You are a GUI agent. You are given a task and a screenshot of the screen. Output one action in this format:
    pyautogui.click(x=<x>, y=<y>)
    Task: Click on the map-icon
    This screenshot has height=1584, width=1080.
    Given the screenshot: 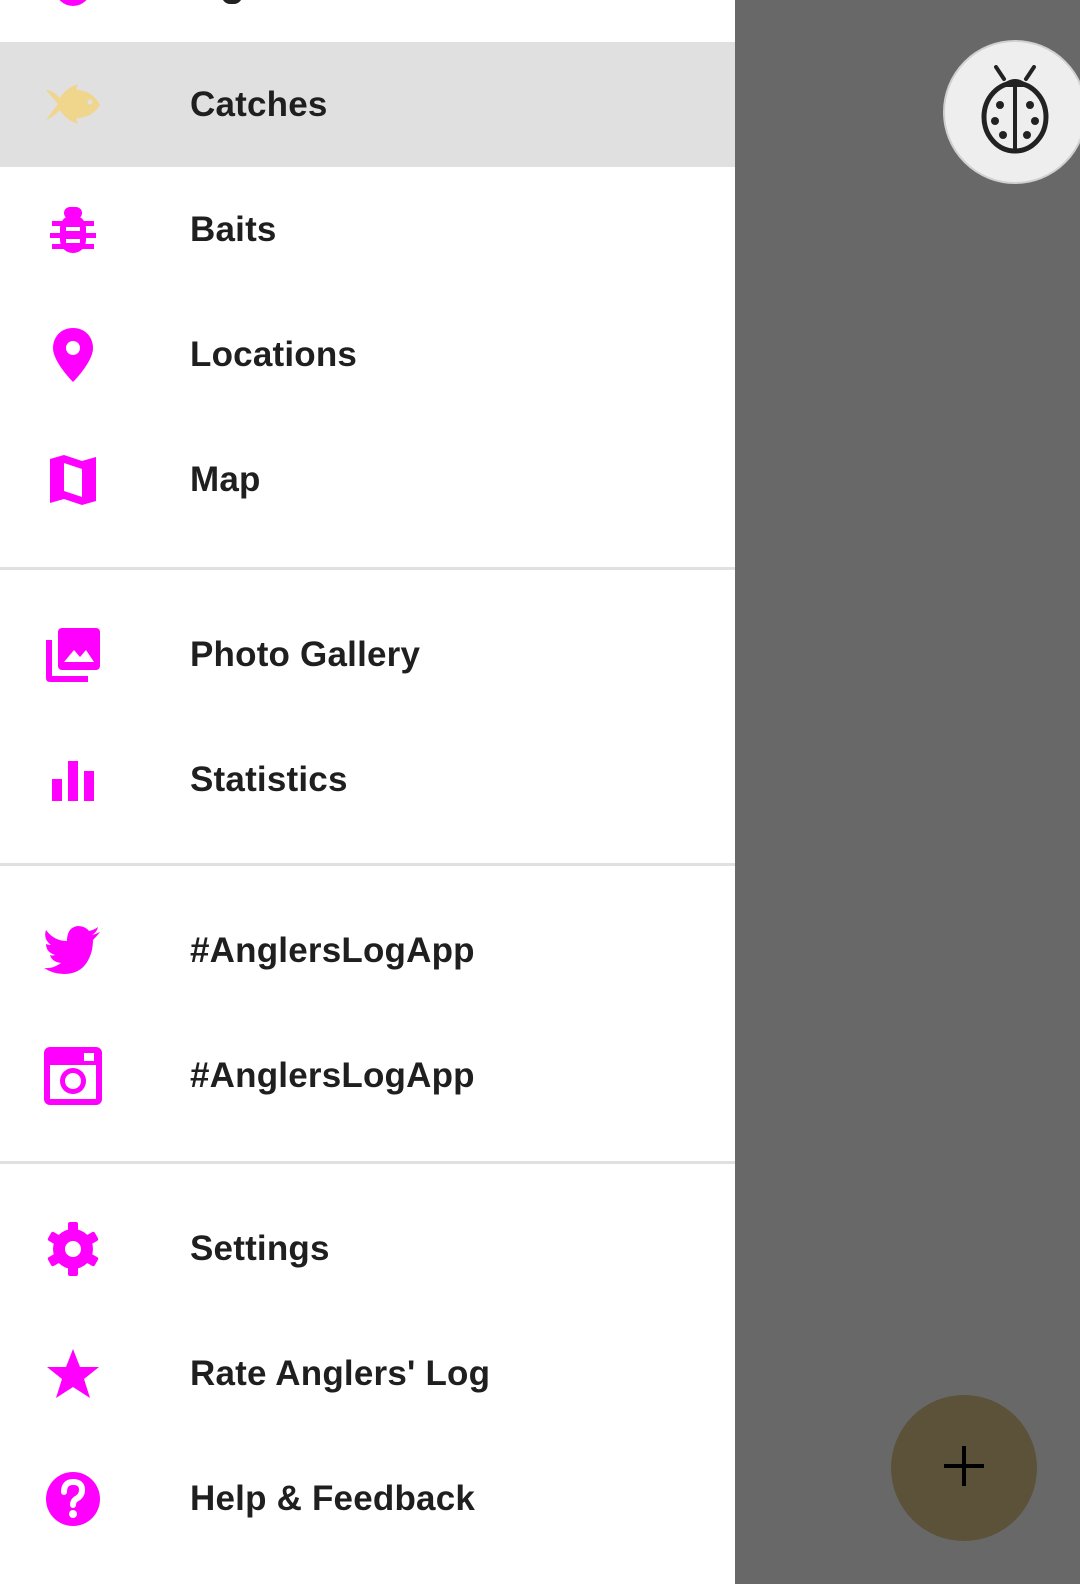 What is the action you would take?
    pyautogui.click(x=73, y=480)
    